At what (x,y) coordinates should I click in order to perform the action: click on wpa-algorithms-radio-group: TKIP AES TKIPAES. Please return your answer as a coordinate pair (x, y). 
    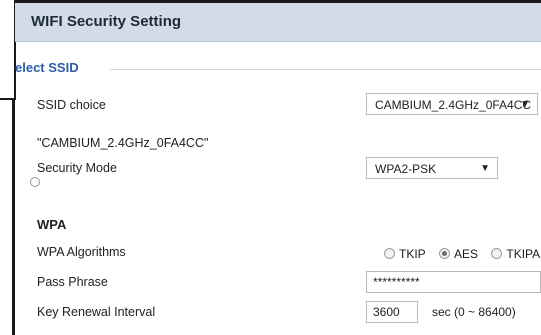
    Looking at the image, I should click on (462, 253).